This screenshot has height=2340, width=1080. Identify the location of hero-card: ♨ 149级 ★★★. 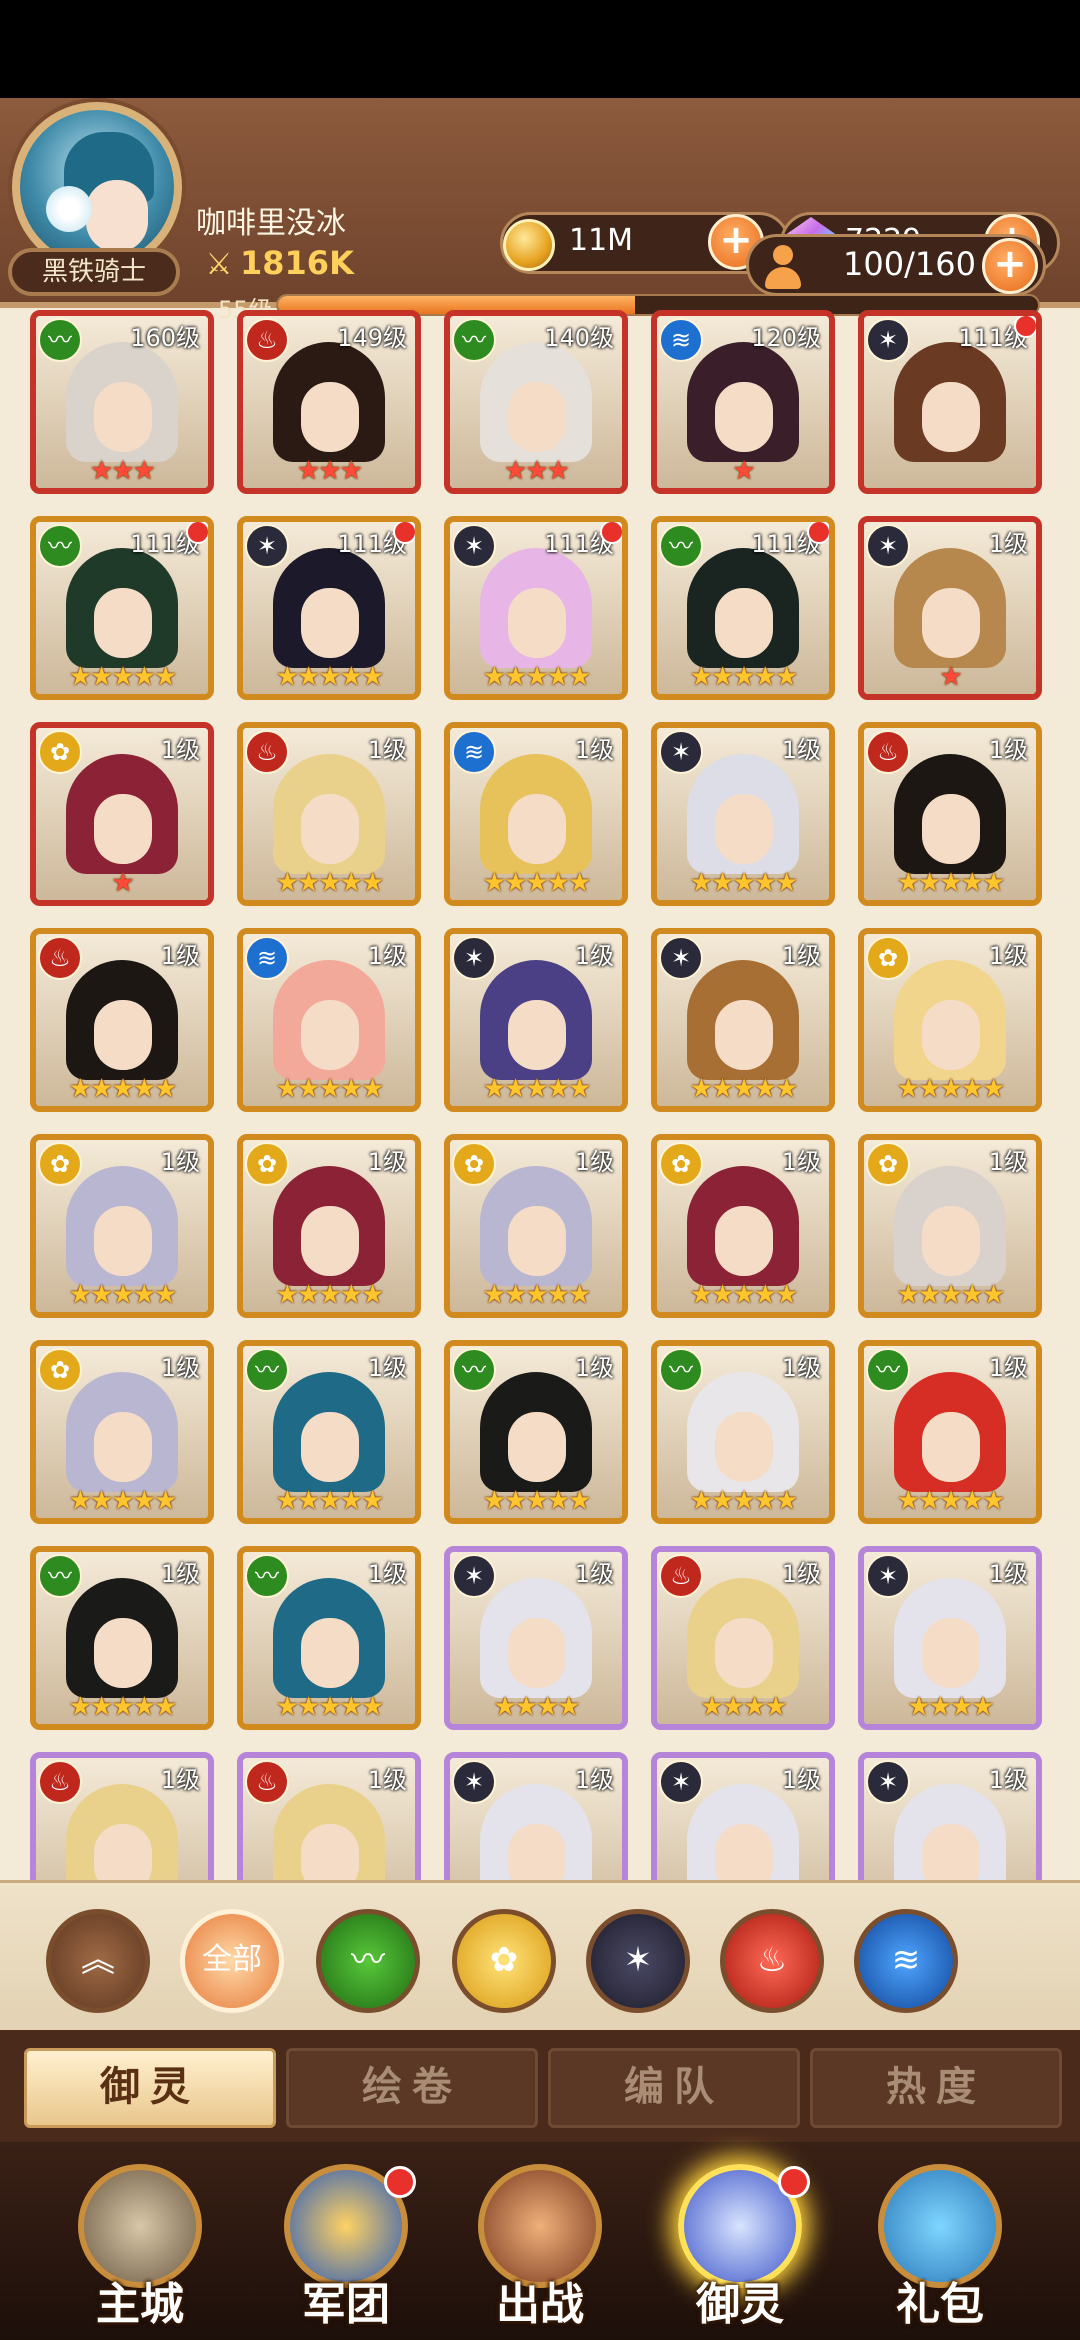
(329, 402).